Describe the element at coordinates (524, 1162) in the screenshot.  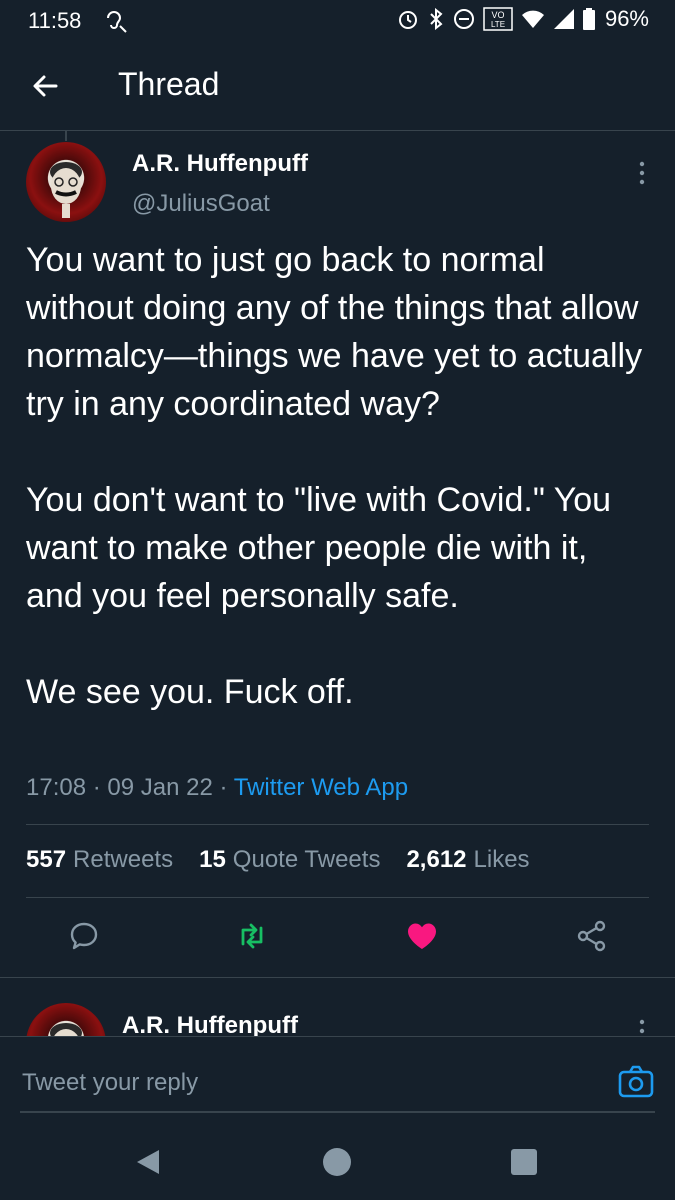
I see `recents-square-icon` at that location.